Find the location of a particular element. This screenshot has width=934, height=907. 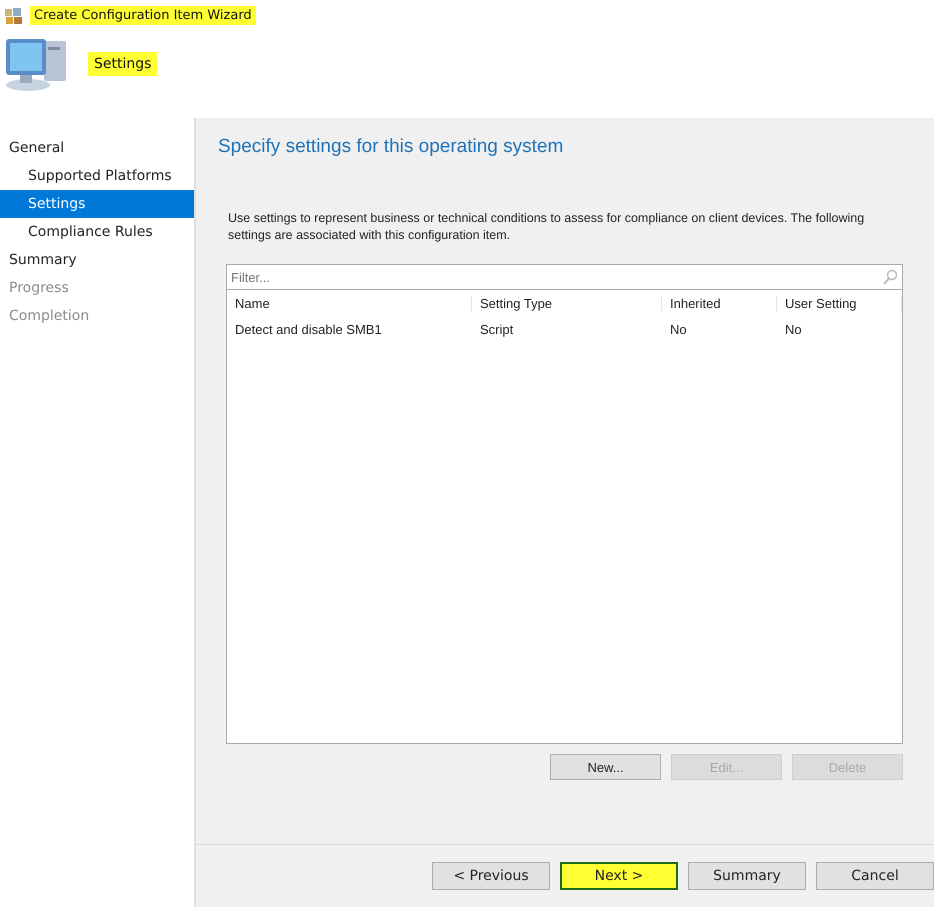

wizard-button: Cancel is located at coordinates (875, 876).